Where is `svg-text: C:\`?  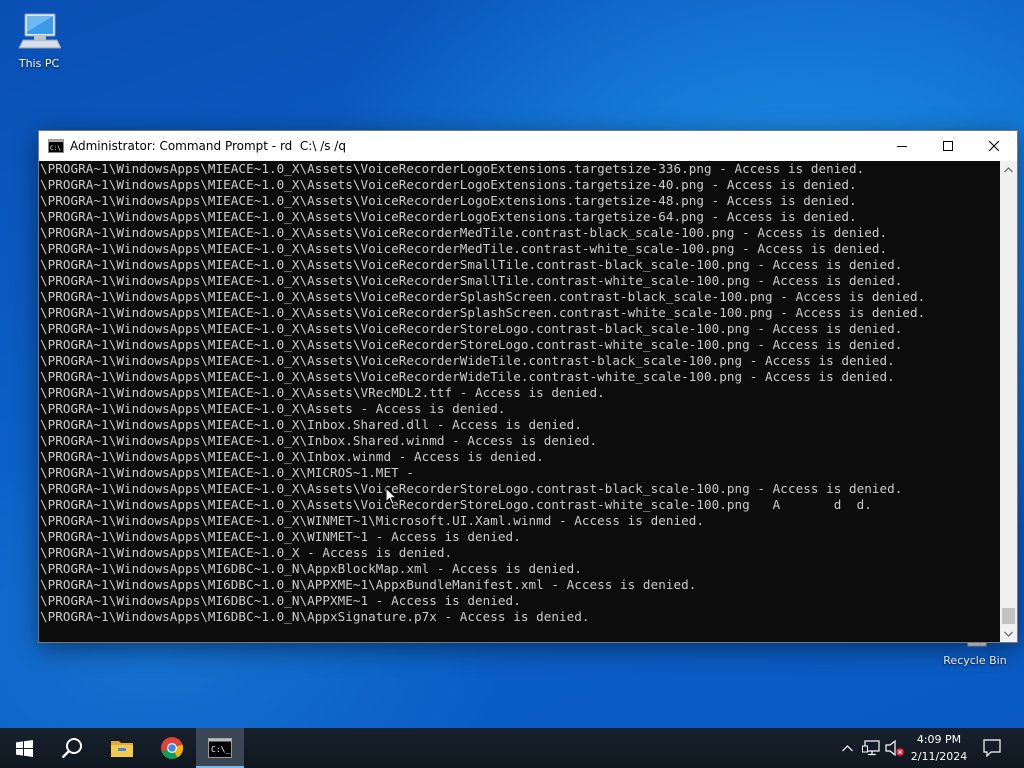
svg-text: C:\ is located at coordinates (55, 148).